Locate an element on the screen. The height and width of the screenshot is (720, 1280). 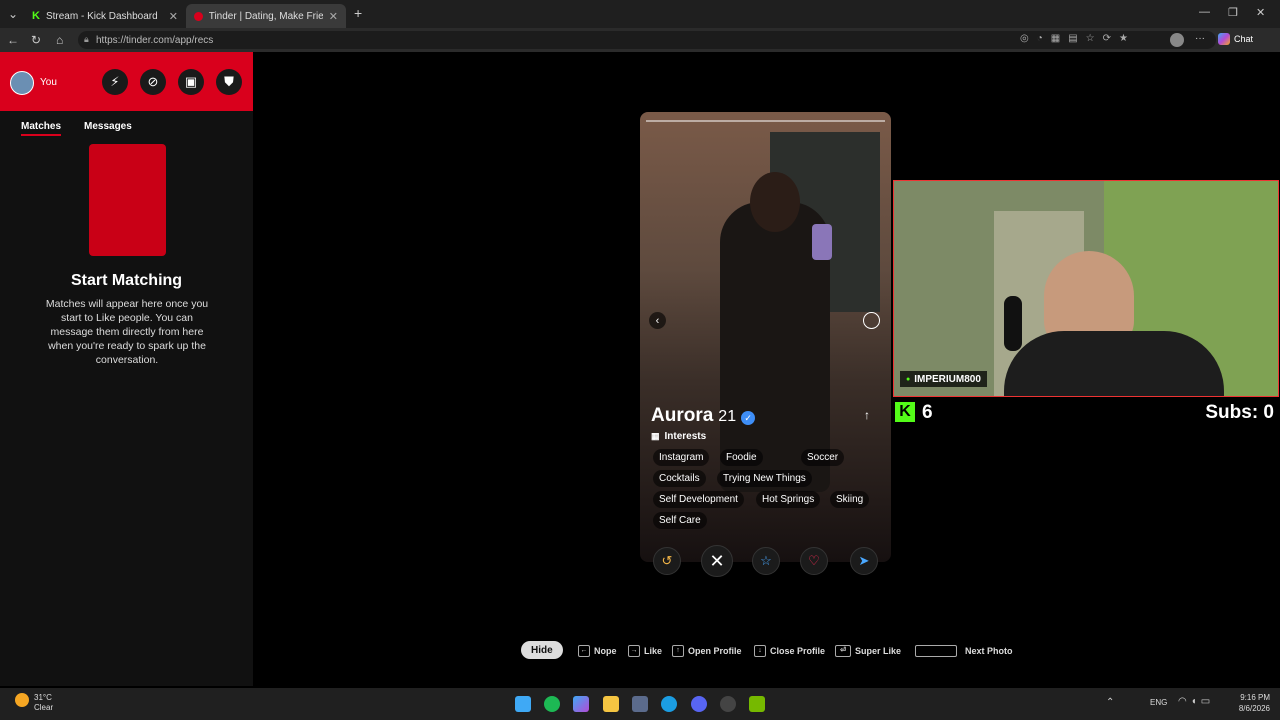
tab-kick-dashboard: K Stream - Kick Dashboard ✕ is located at coordinates (105, 16).